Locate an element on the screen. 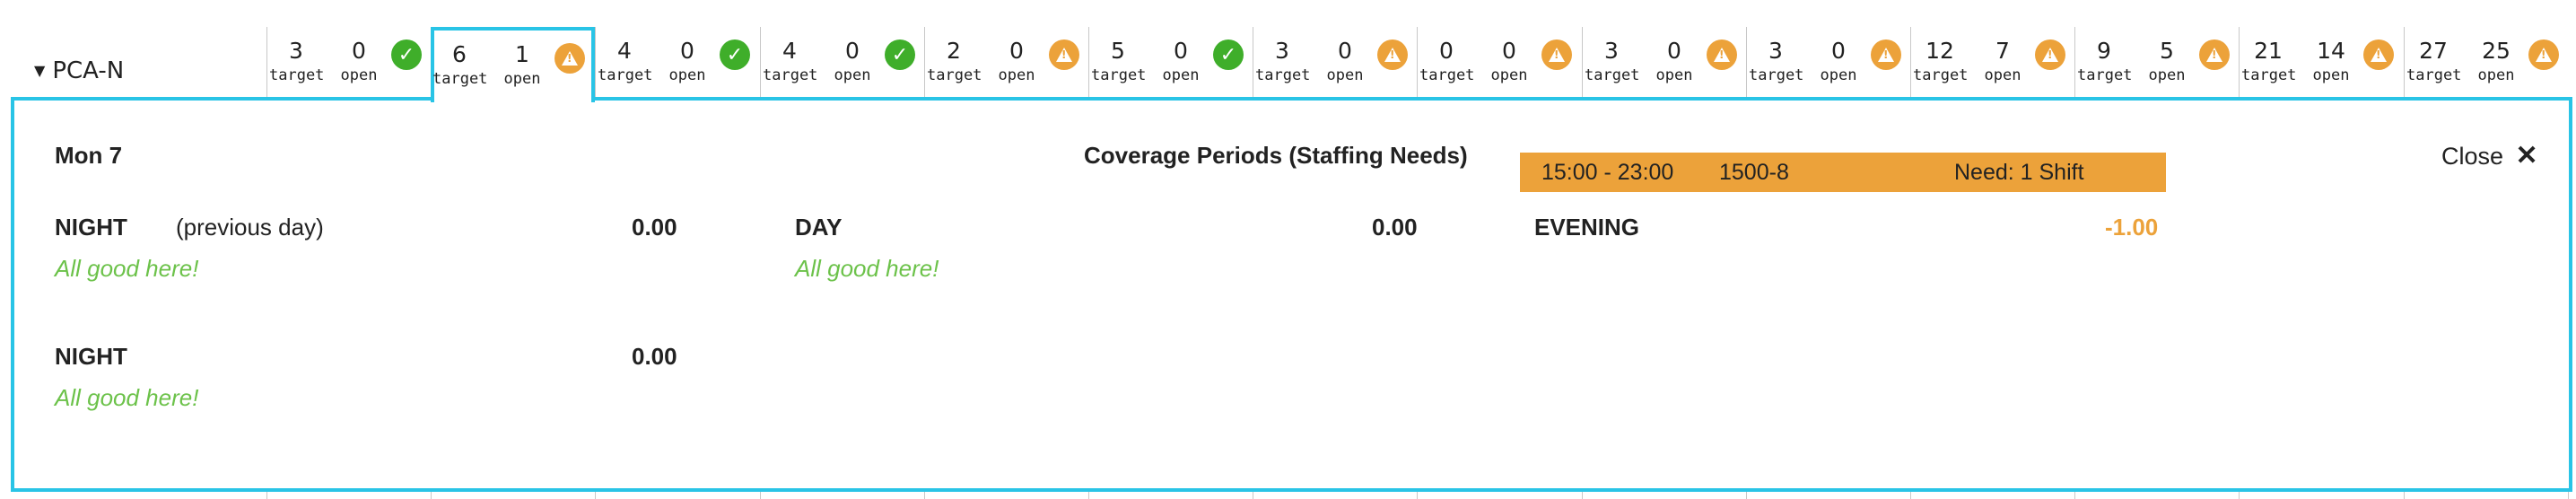 The width and height of the screenshot is (2576, 499). period-name-evening: EVENING is located at coordinates (1587, 227).